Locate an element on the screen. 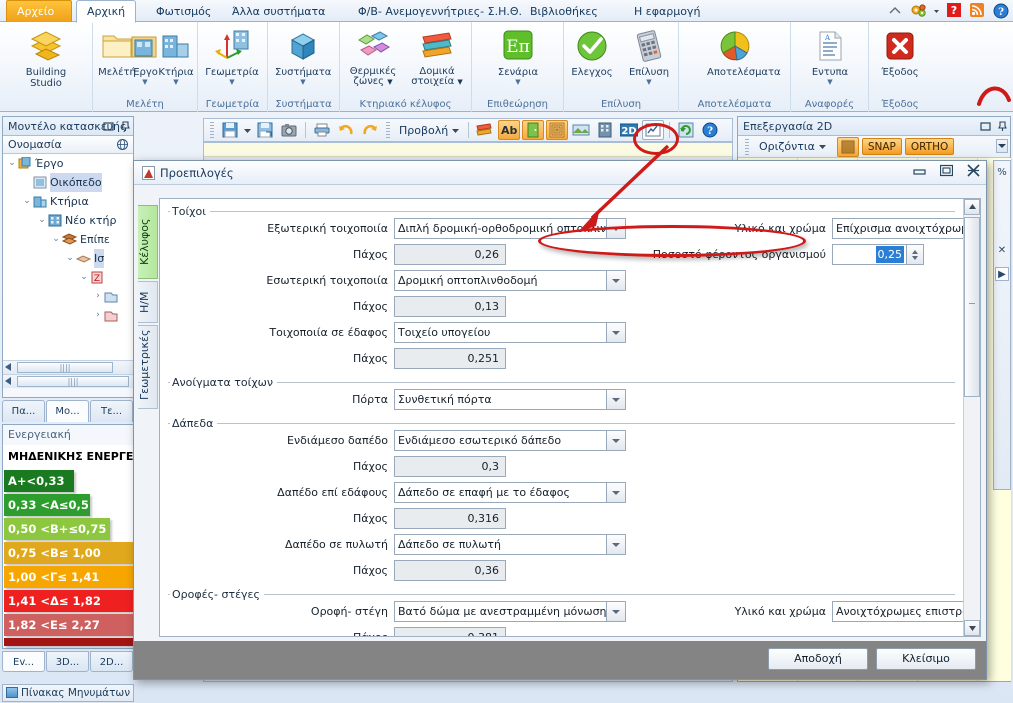 The height and width of the screenshot is (703, 1013). layers-icon is located at coordinates (485, 130).